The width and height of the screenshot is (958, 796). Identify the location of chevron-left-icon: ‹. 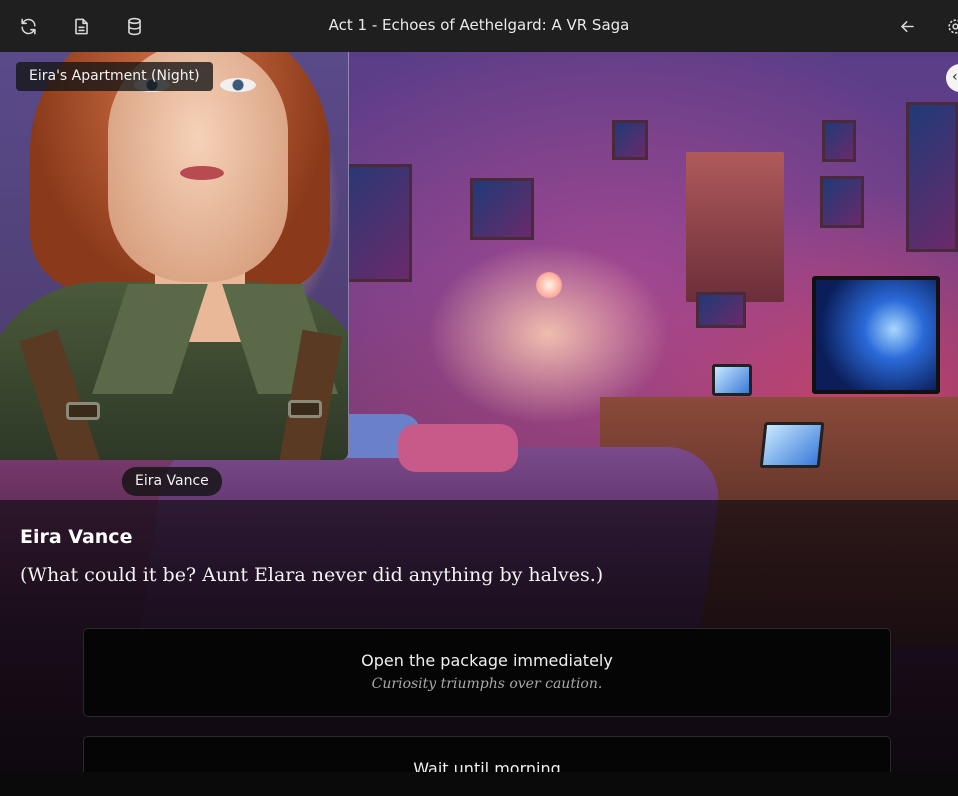
(955, 77).